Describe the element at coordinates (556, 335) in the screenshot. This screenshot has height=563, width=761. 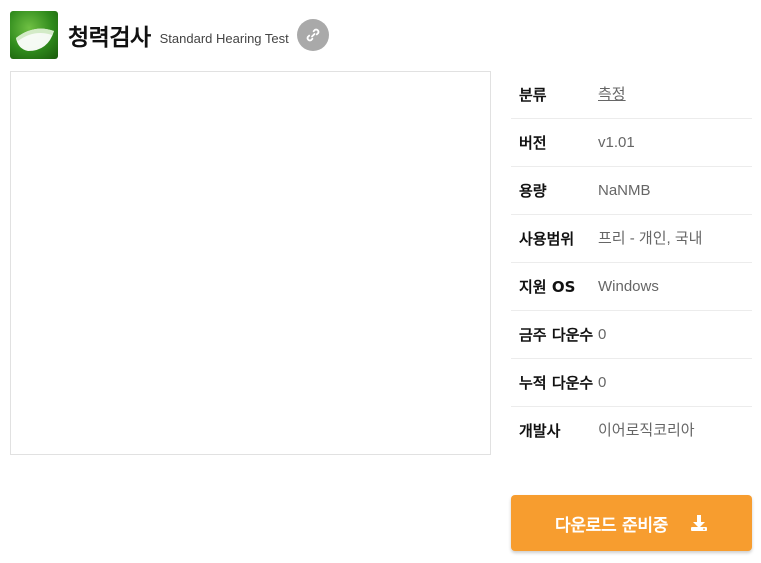
I see `info-key: 금주 다운수` at that location.